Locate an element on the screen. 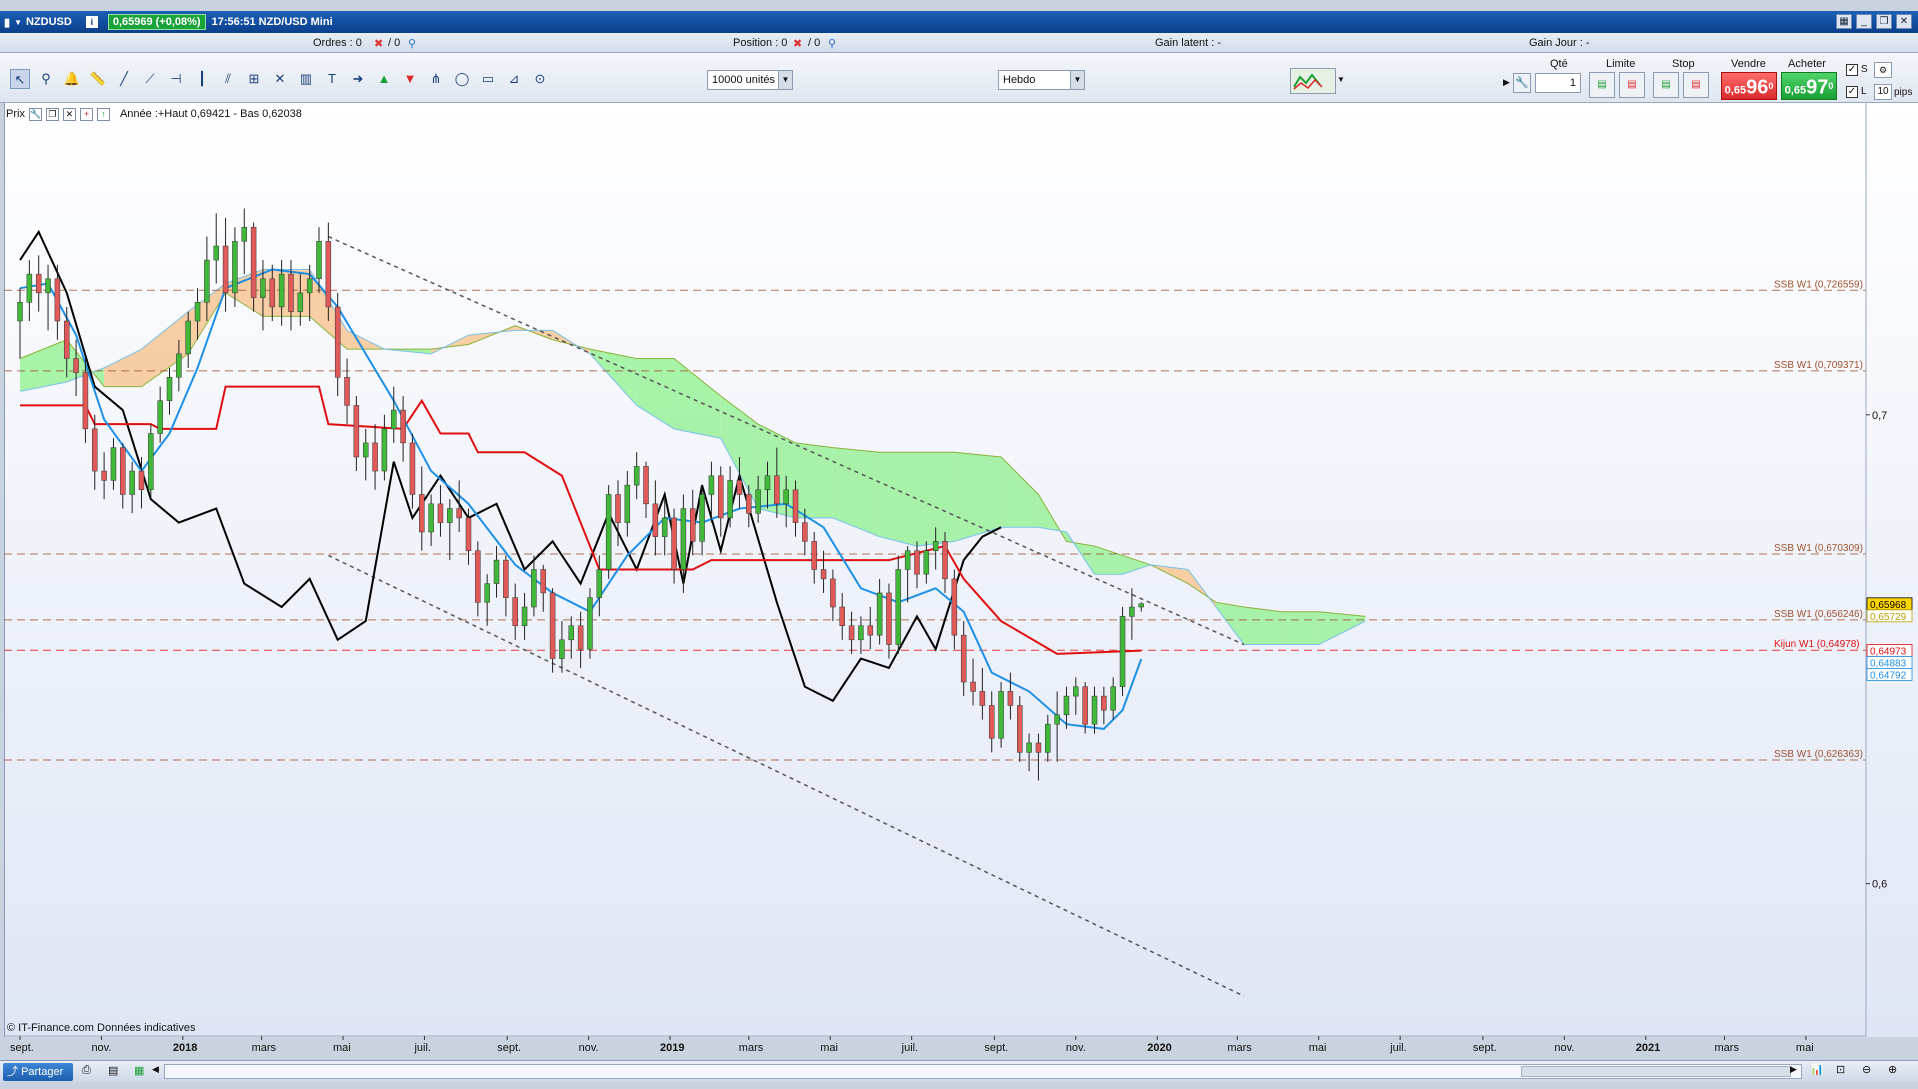 This screenshot has width=1918, height=1089. symbol-label: NZDUSD is located at coordinates (48, 22).